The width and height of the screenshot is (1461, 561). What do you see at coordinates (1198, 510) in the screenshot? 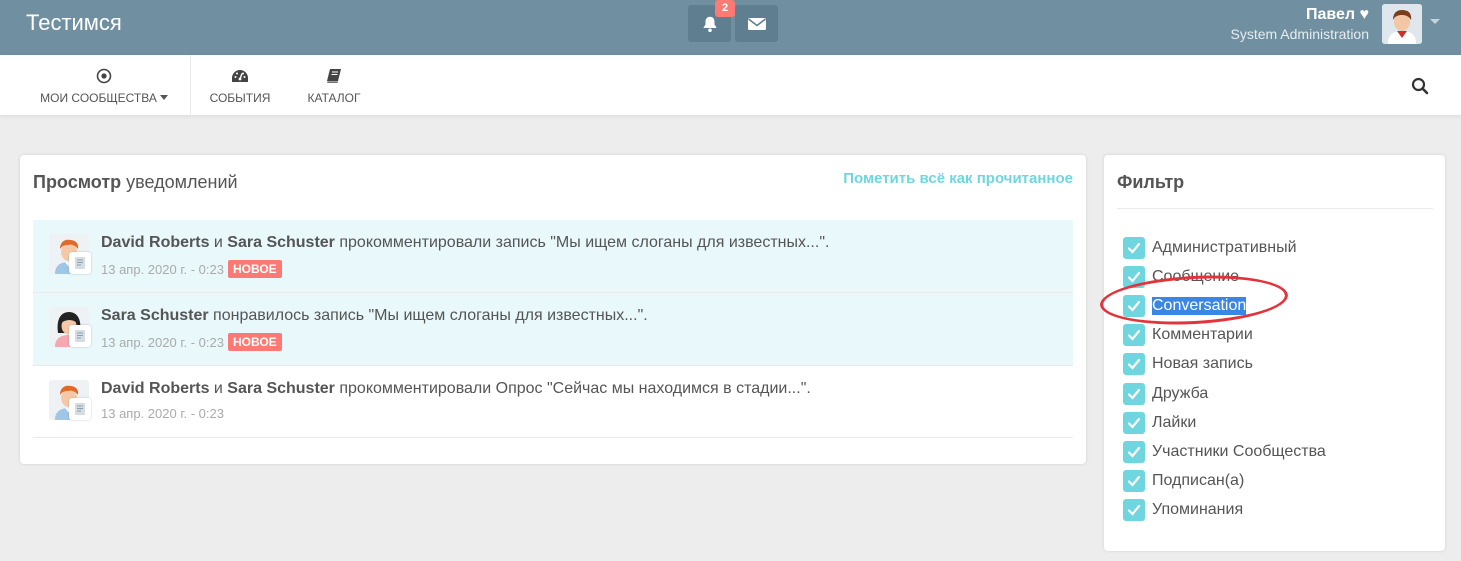
I see `filter-label: Упоминания` at bounding box center [1198, 510].